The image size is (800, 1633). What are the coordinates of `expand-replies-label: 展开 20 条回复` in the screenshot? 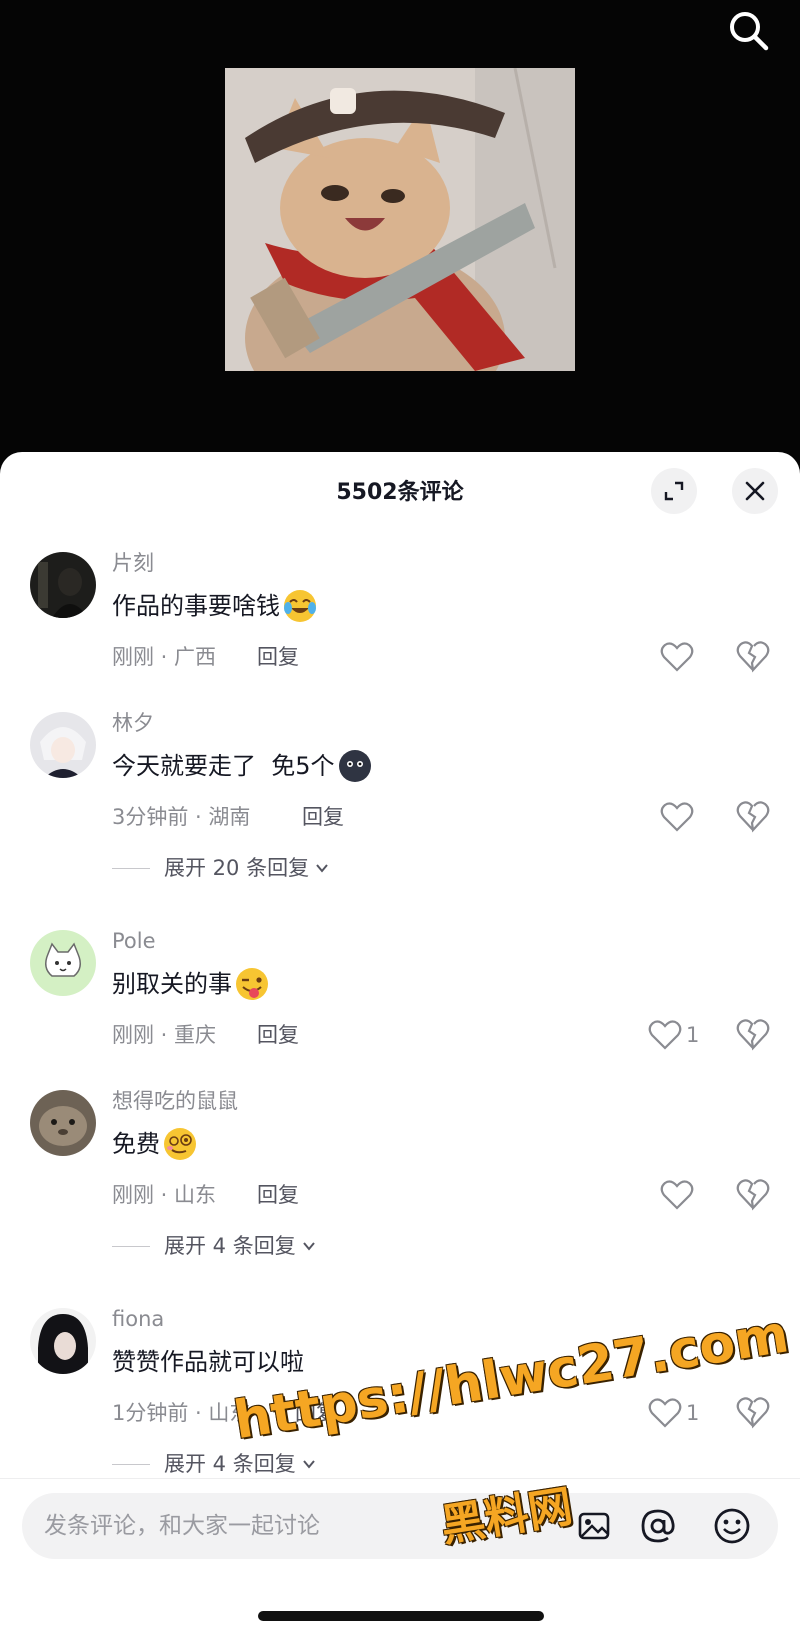 It's located at (237, 868).